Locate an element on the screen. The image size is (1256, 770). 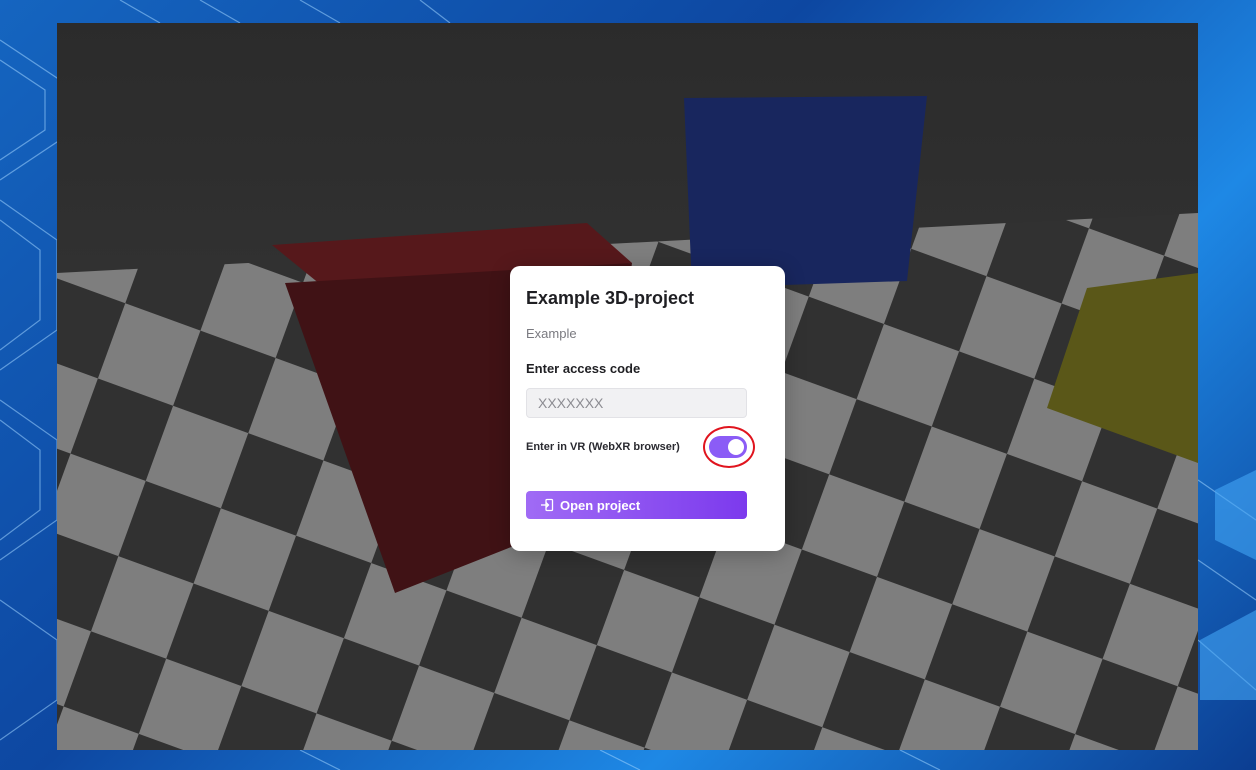
vr-toggle is located at coordinates (728, 447).